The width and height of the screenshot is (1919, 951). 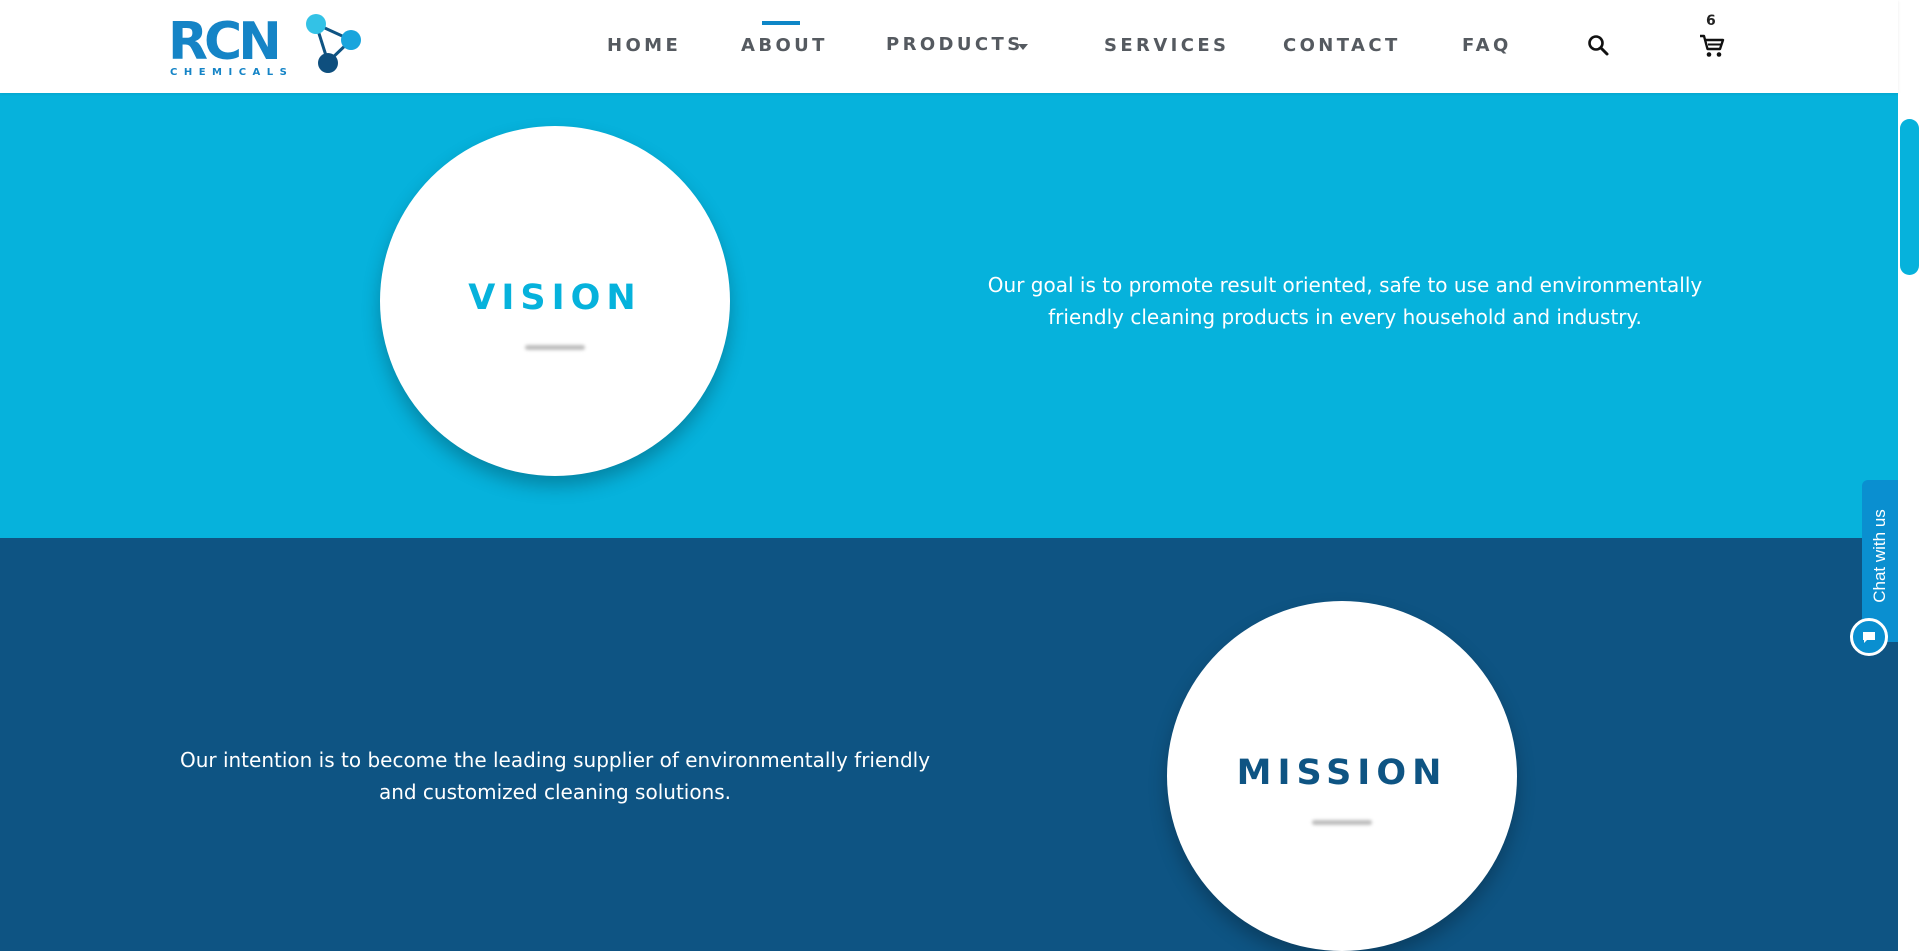 I want to click on mission-title: MISSION, so click(x=1342, y=773).